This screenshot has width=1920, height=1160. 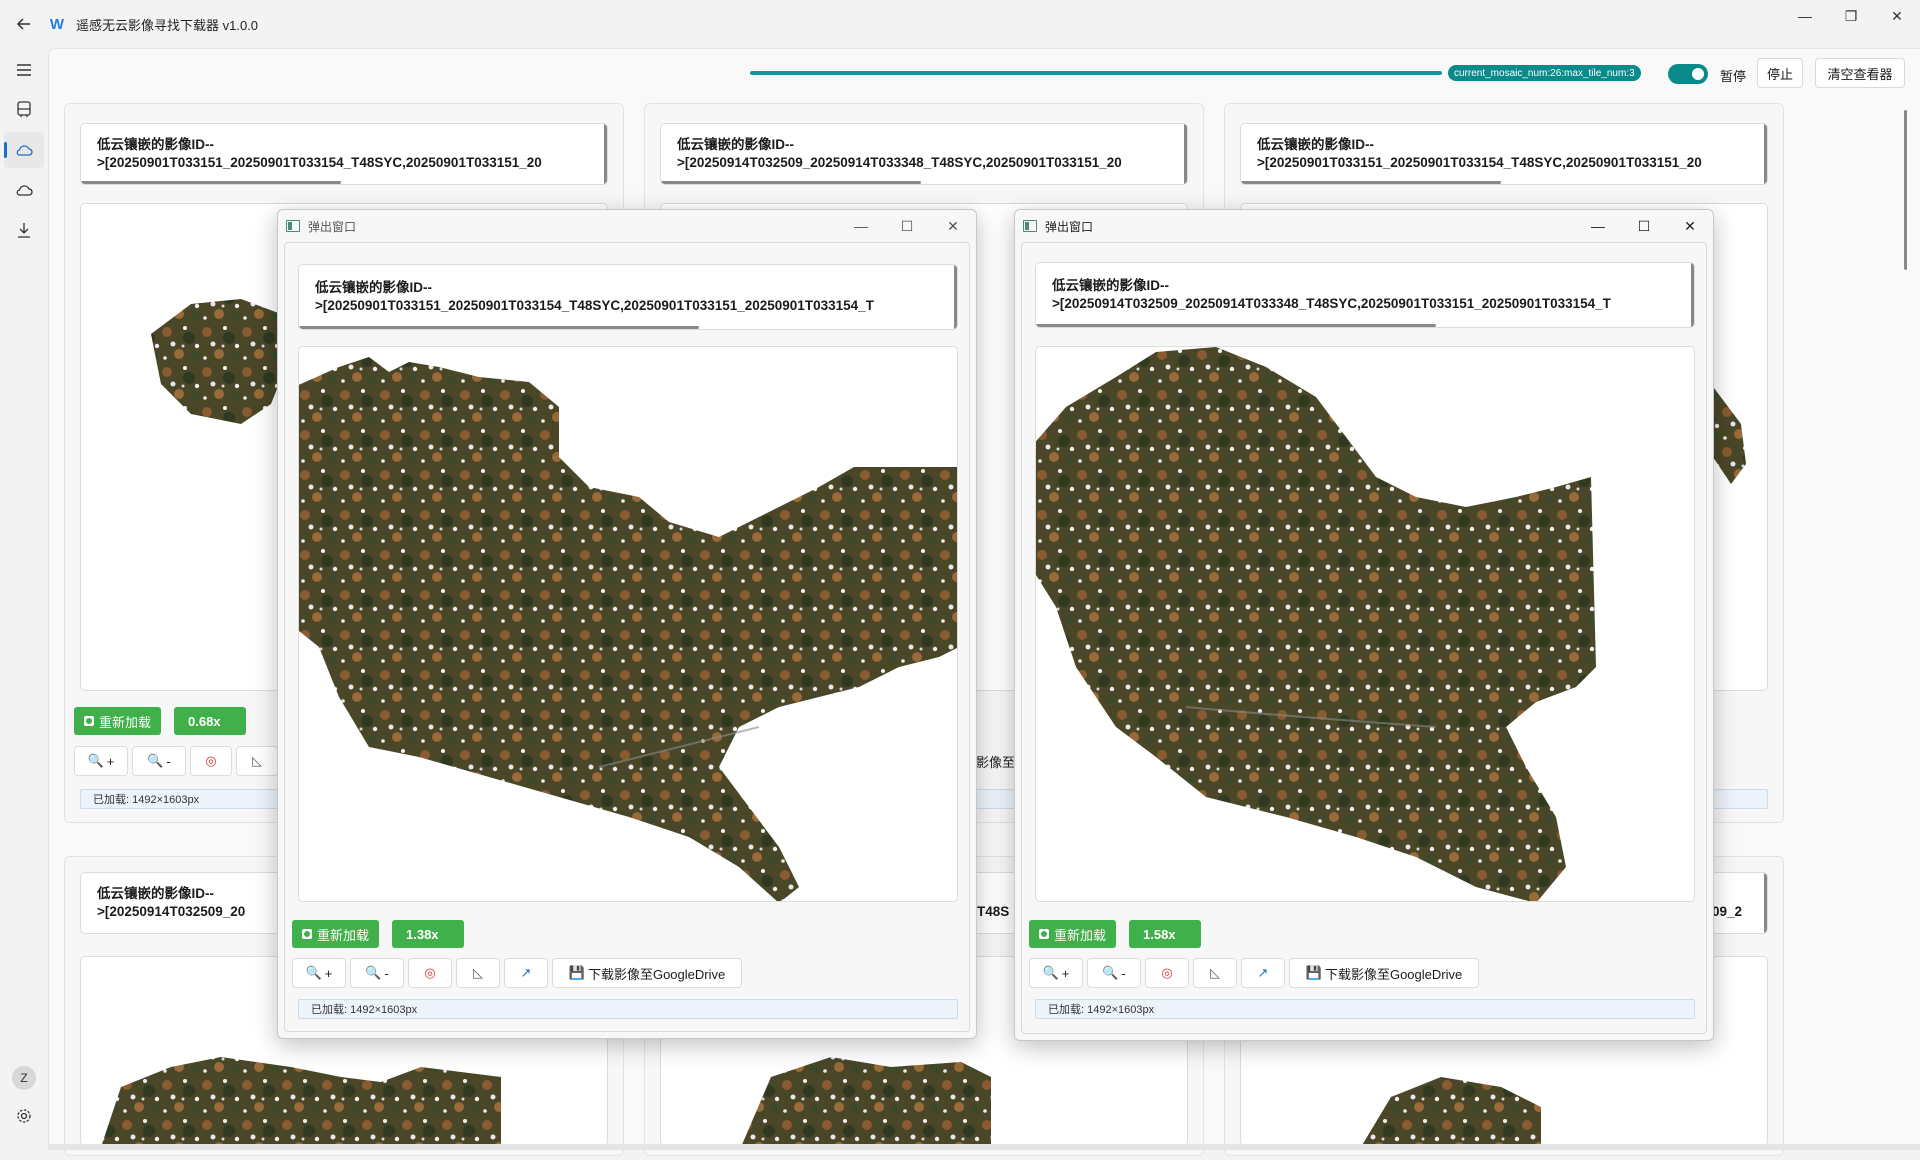 I want to click on zoom-level-badge: 1.38x, so click(x=428, y=934).